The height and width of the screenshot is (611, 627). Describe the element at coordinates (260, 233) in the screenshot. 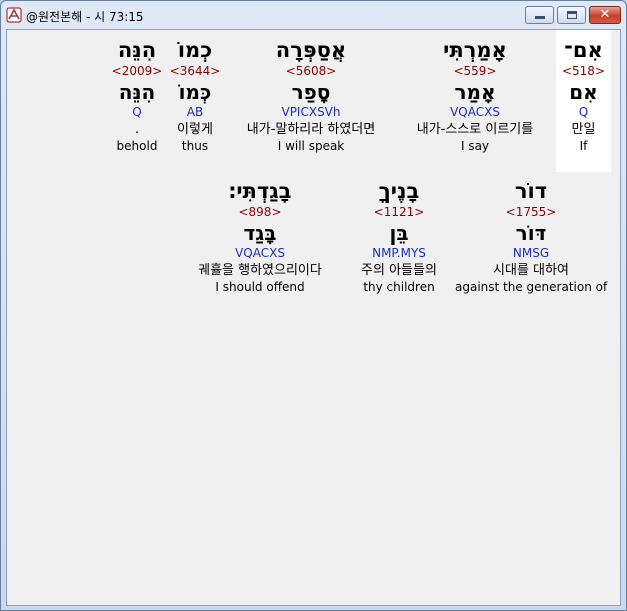

I see `hebrew-root: בָּגַד` at that location.